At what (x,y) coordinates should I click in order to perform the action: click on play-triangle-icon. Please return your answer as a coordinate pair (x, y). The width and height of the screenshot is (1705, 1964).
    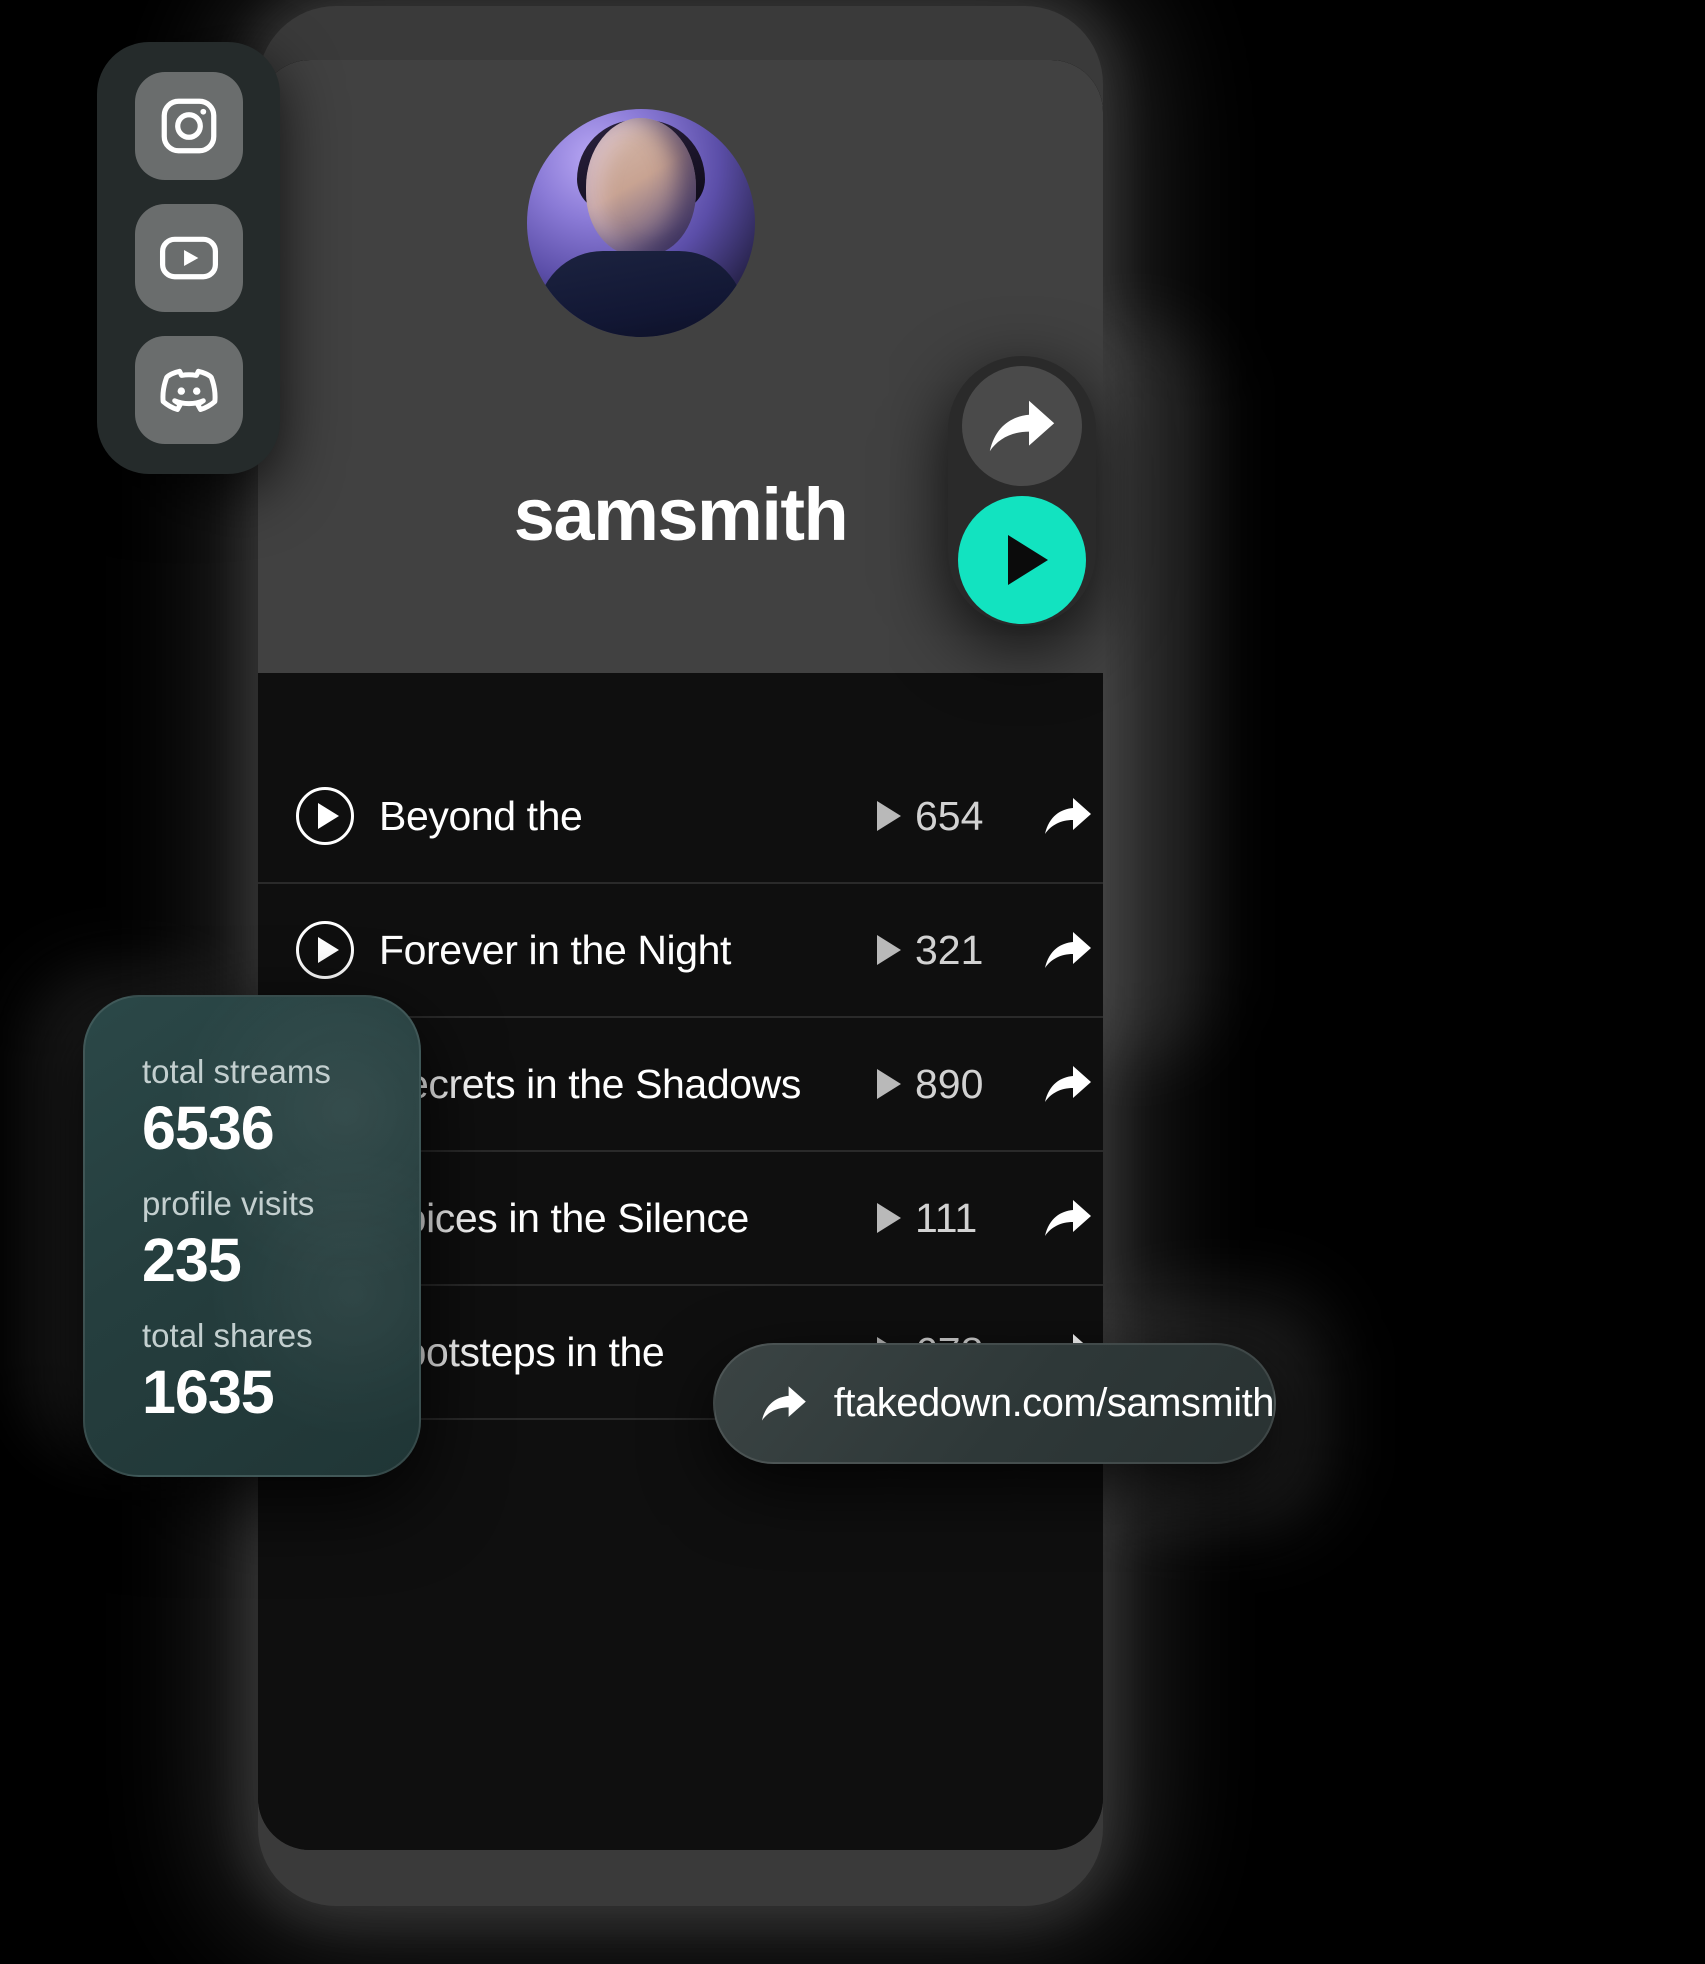
    Looking at the image, I should click on (1028, 560).